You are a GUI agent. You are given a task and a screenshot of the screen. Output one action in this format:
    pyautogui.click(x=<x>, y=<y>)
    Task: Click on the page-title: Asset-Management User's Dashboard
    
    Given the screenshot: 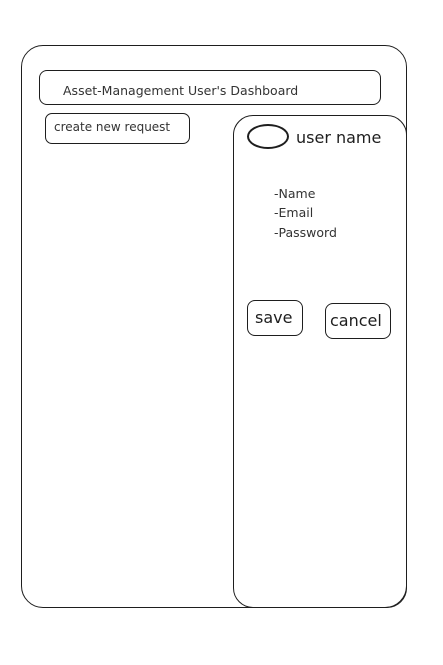 What is the action you would take?
    pyautogui.click(x=181, y=90)
    